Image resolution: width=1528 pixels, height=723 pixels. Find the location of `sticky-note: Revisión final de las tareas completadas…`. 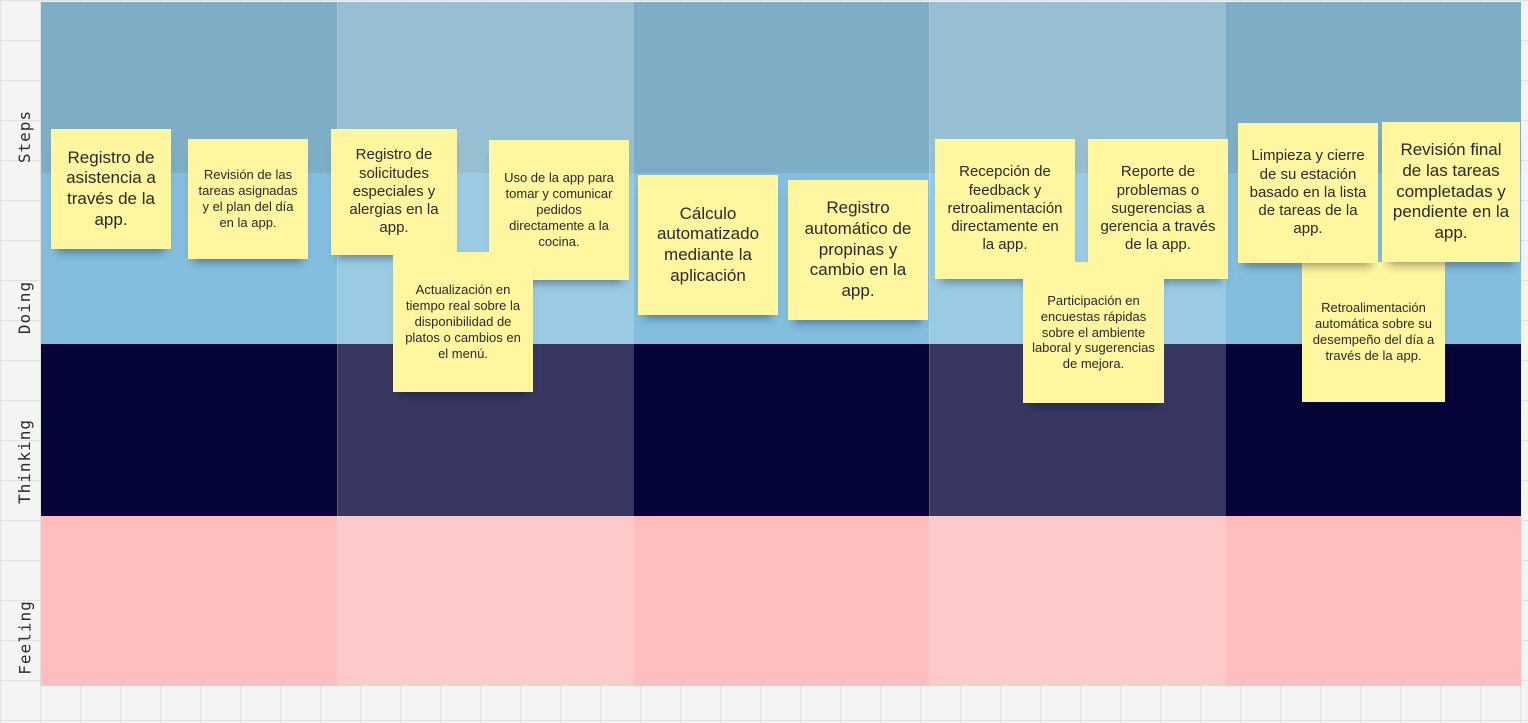

sticky-note: Revisión final de las tareas completadas… is located at coordinates (1451, 192).